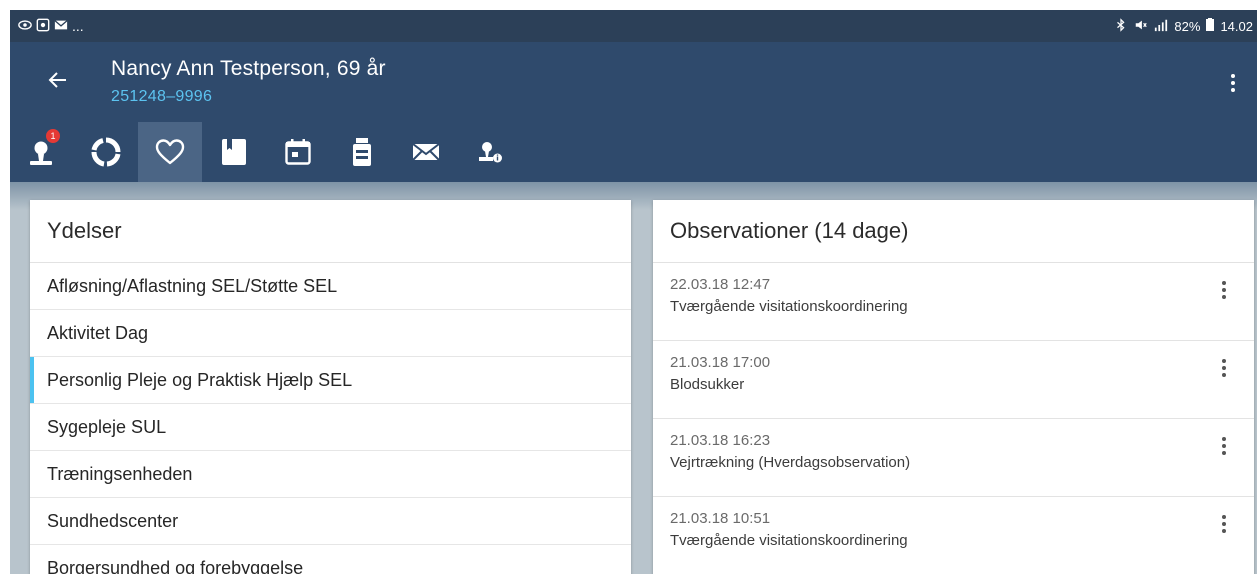 This screenshot has height=574, width=1257. Describe the element at coordinates (1141, 26) in the screenshot. I see `mute-icon` at that location.